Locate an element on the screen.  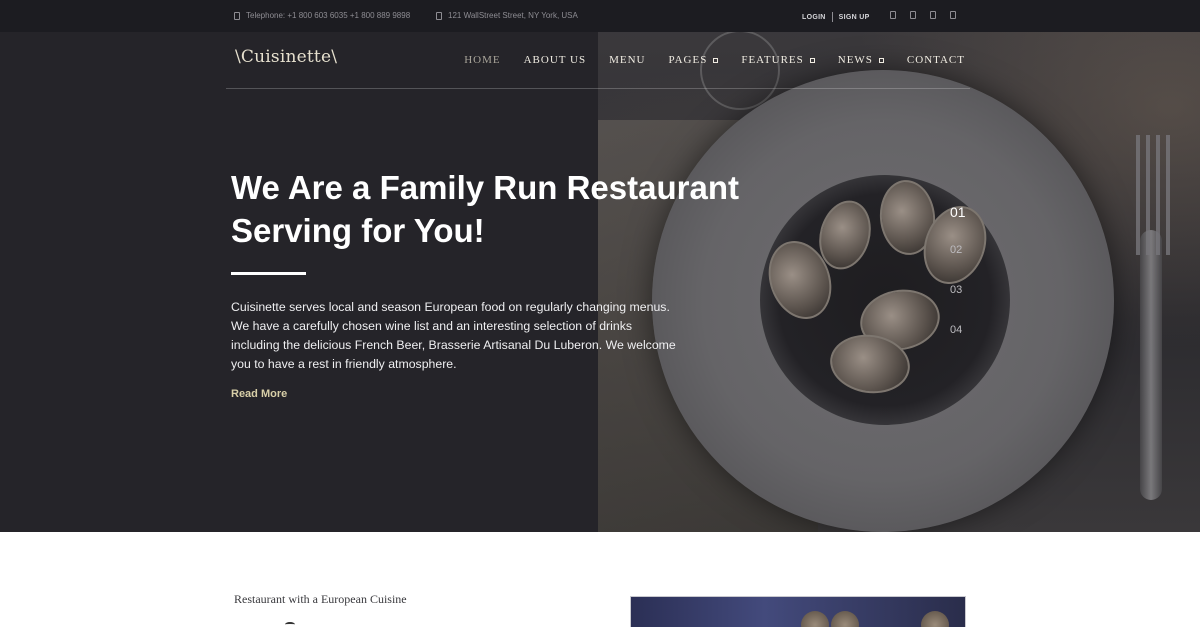
address-text: 121 WallStreet Street, NY York, USA is located at coordinates (513, 15).